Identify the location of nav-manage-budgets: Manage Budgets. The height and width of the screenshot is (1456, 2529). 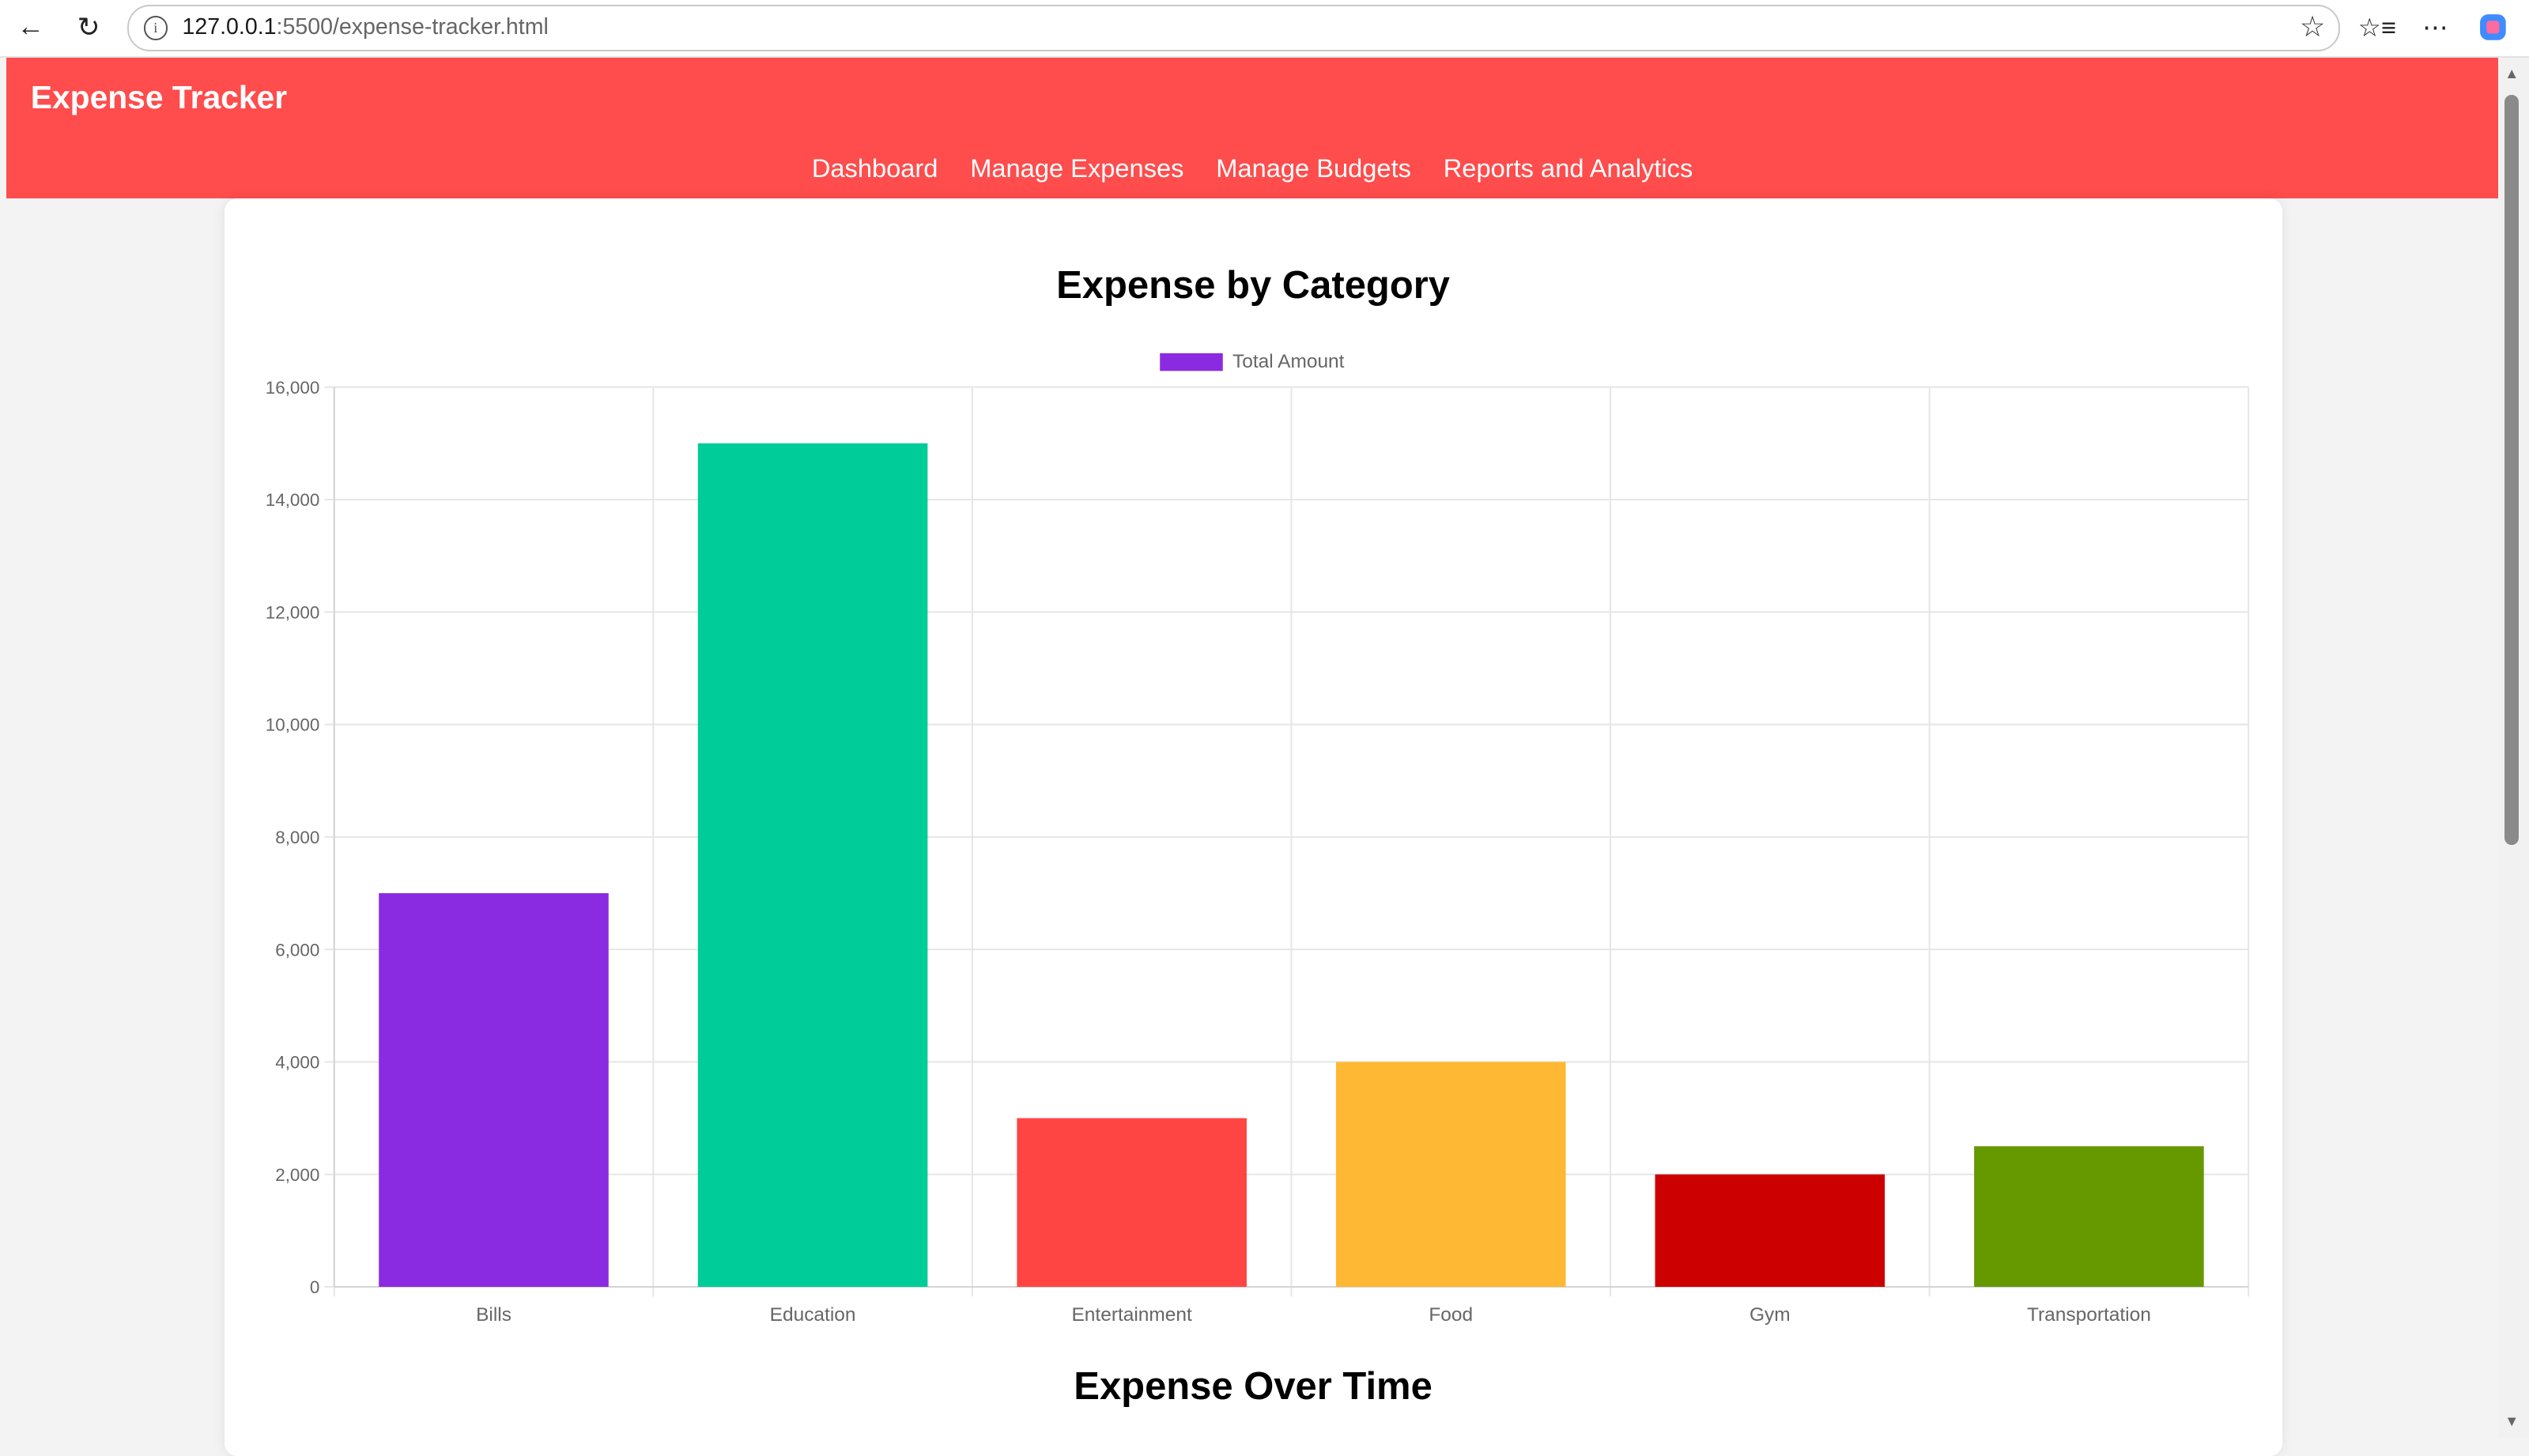
(1313, 168).